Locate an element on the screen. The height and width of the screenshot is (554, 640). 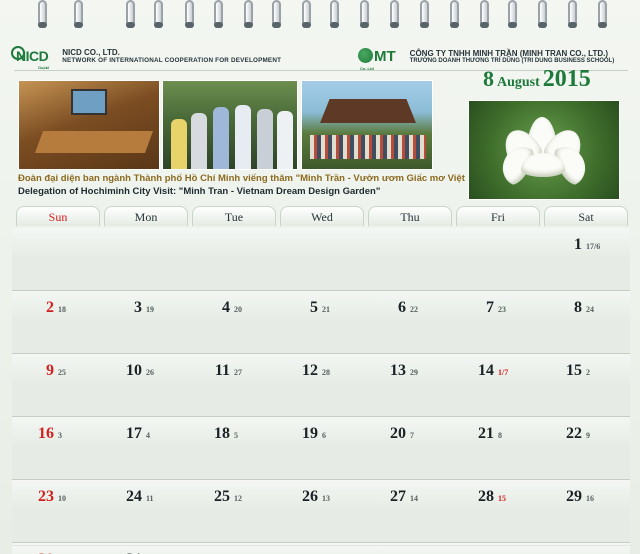
month-title: 8 August 2015 is located at coordinates (537, 79).